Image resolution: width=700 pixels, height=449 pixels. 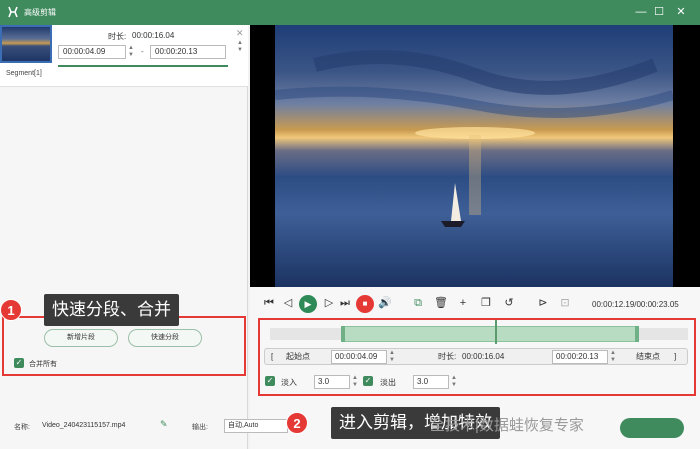 What do you see at coordinates (418, 303) in the screenshot?
I see `split-icon: ⧉` at bounding box center [418, 303].